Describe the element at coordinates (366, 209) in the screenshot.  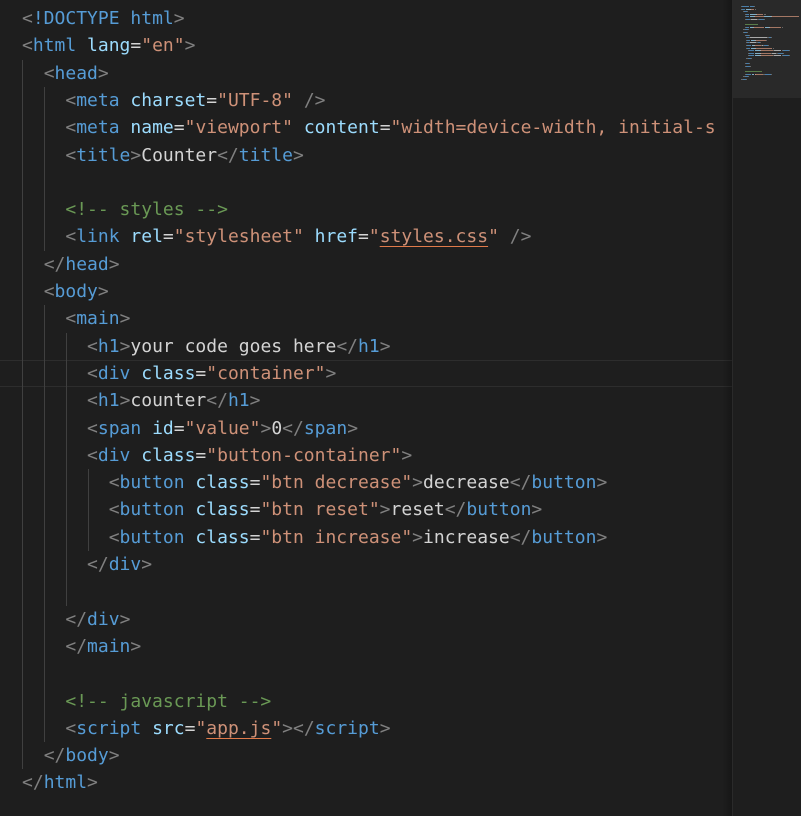
I see `code-line: <!-- styles -->` at that location.